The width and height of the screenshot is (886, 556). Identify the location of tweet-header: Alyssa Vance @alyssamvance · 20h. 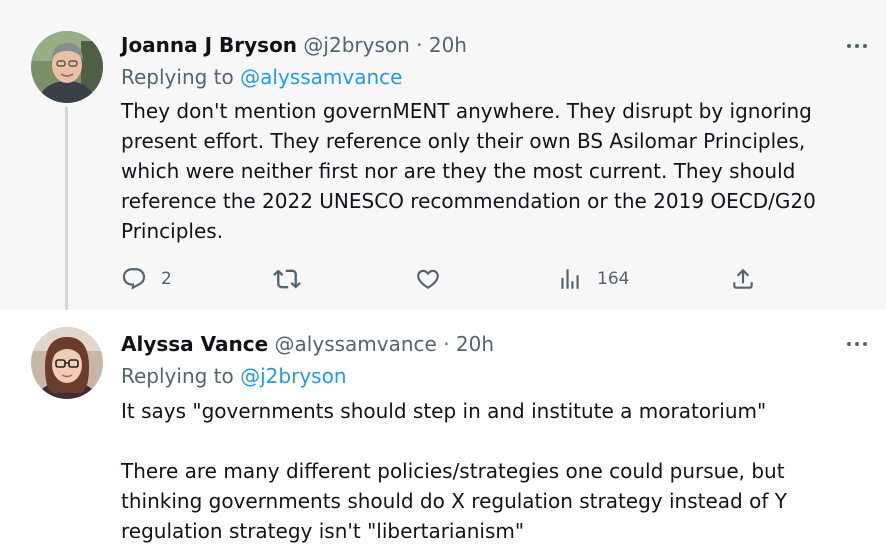
(307, 344).